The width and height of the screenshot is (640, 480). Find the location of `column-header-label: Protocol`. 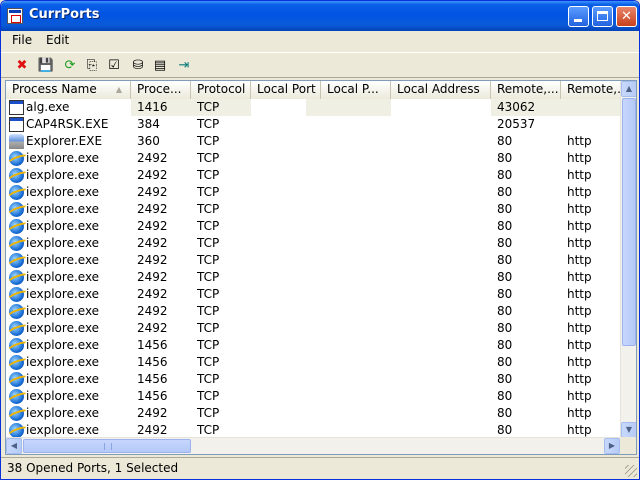

column-header-label: Protocol is located at coordinates (221, 89).